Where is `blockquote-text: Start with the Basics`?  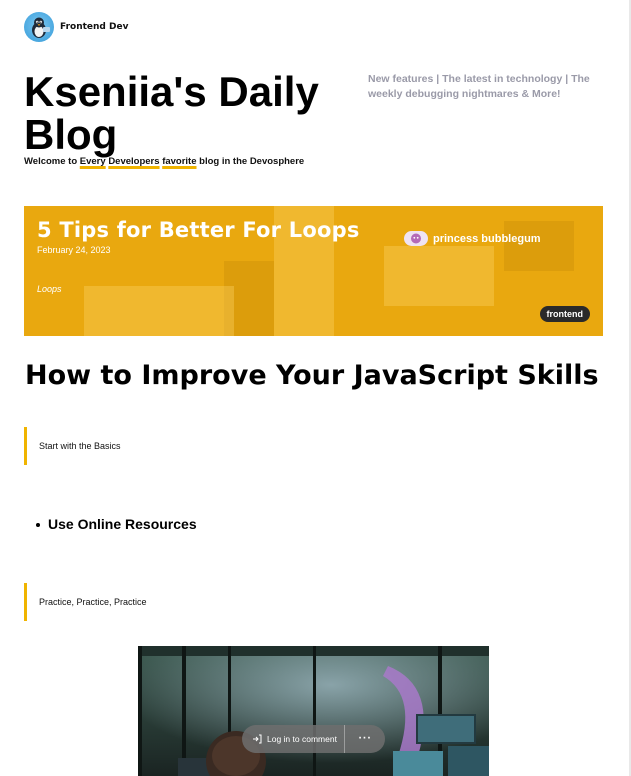
blockquote-text: Start with the Basics is located at coordinates (80, 446).